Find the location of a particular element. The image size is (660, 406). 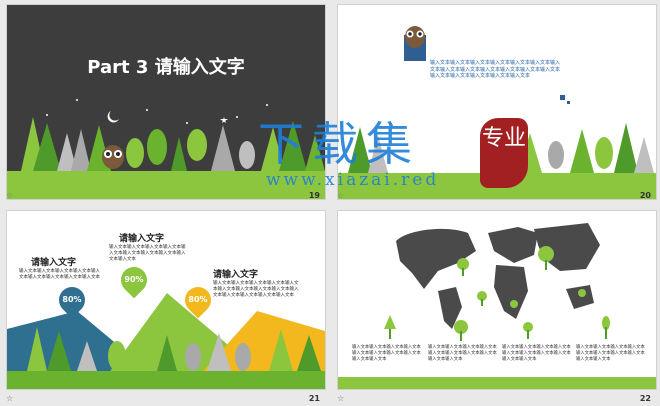

slide-number: 22 is located at coordinates (645, 398).